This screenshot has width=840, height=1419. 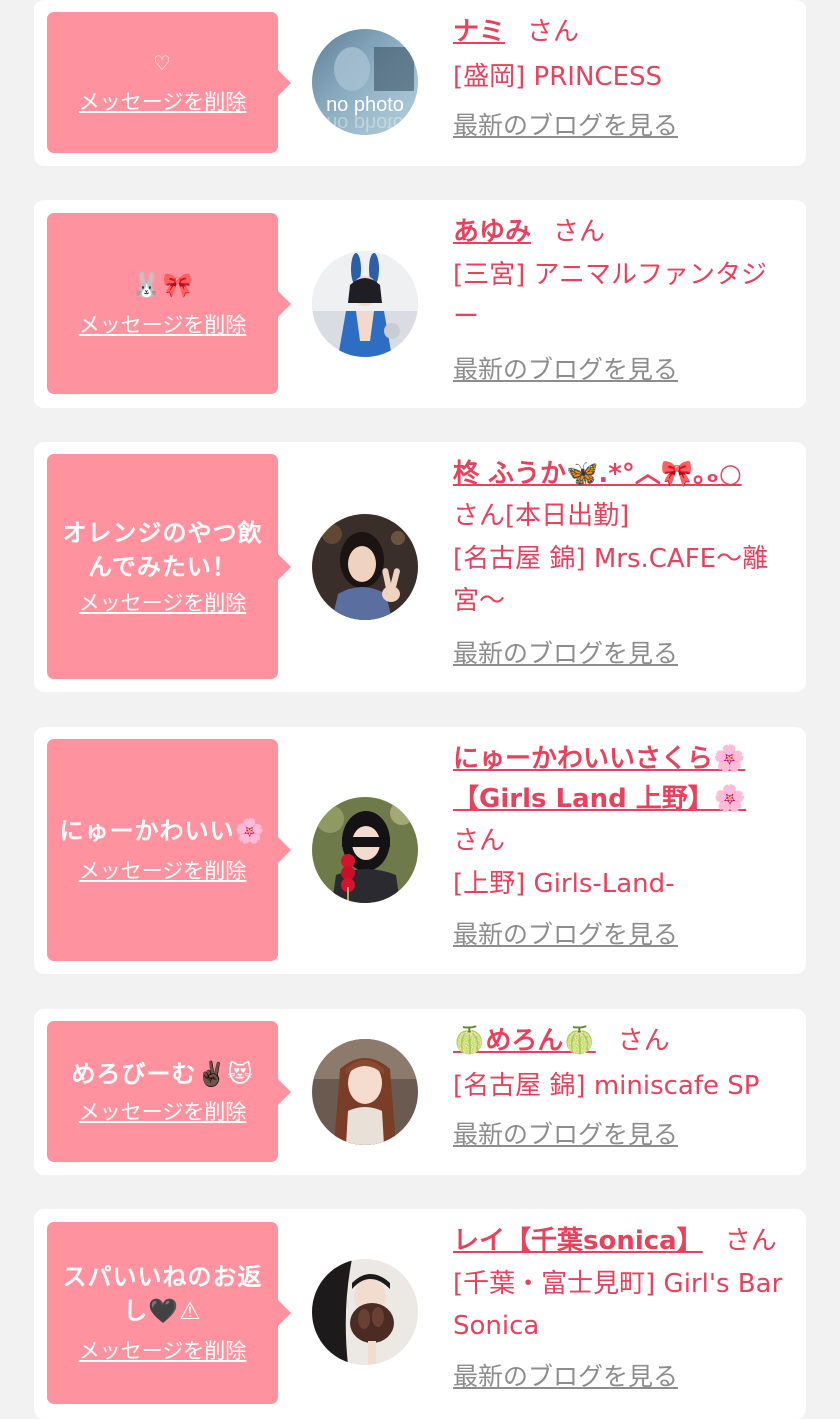 I want to click on message-text: めろびーむ✌🏿😻, so click(x=162, y=1073).